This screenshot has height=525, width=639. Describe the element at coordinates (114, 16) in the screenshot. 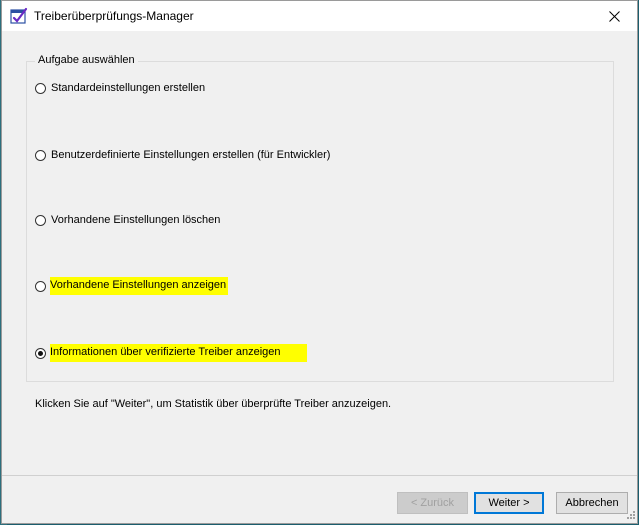

I see `window-title: Treiberüberprüfungs-Manager` at that location.